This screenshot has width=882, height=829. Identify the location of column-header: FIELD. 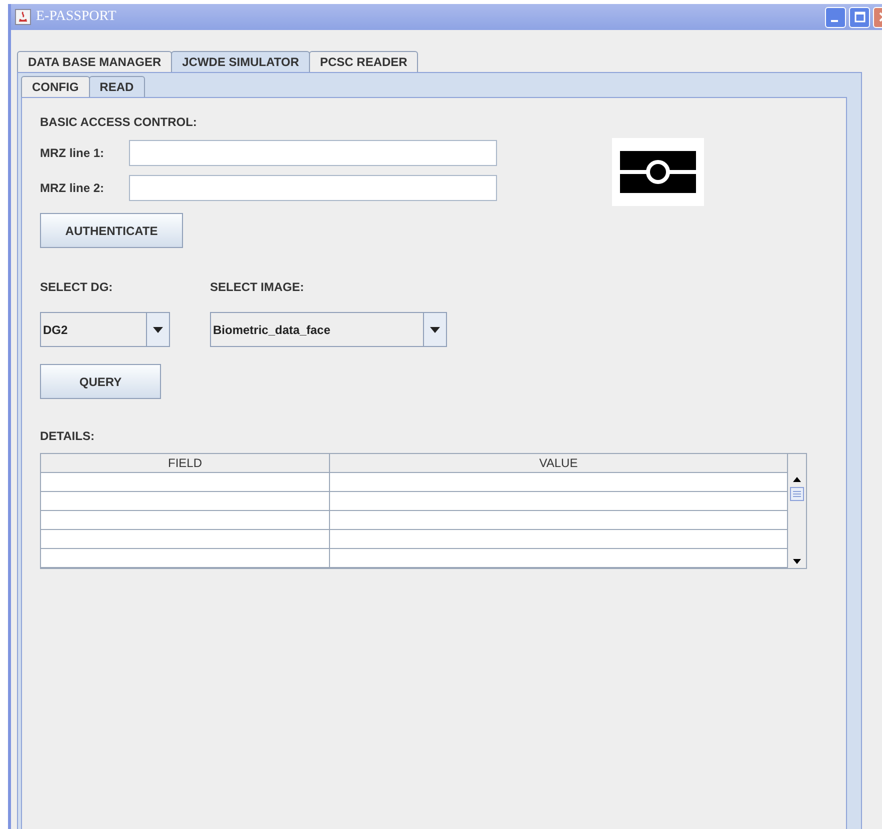
(185, 463).